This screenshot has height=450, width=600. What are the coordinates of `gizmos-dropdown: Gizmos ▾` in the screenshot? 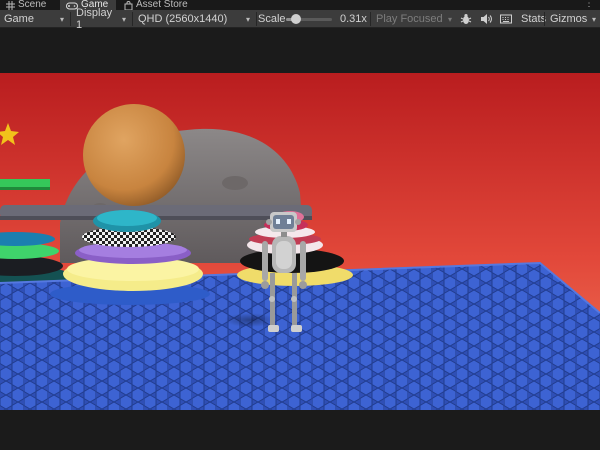 It's located at (573, 19).